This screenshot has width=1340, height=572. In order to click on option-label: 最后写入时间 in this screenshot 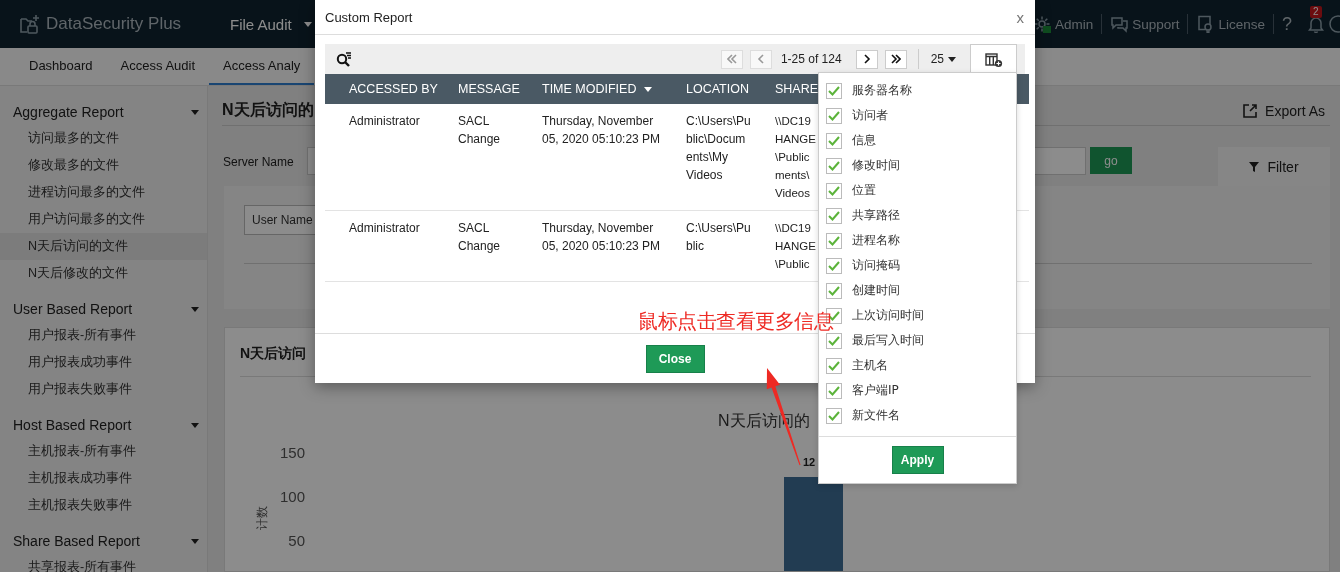, I will do `click(888, 340)`.